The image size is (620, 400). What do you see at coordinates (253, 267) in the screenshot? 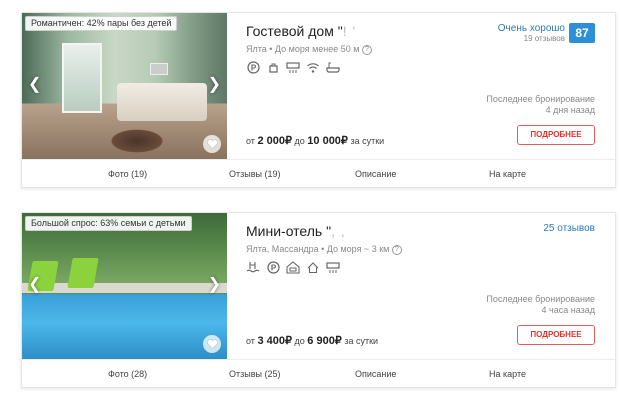
I see `pool-icon` at bounding box center [253, 267].